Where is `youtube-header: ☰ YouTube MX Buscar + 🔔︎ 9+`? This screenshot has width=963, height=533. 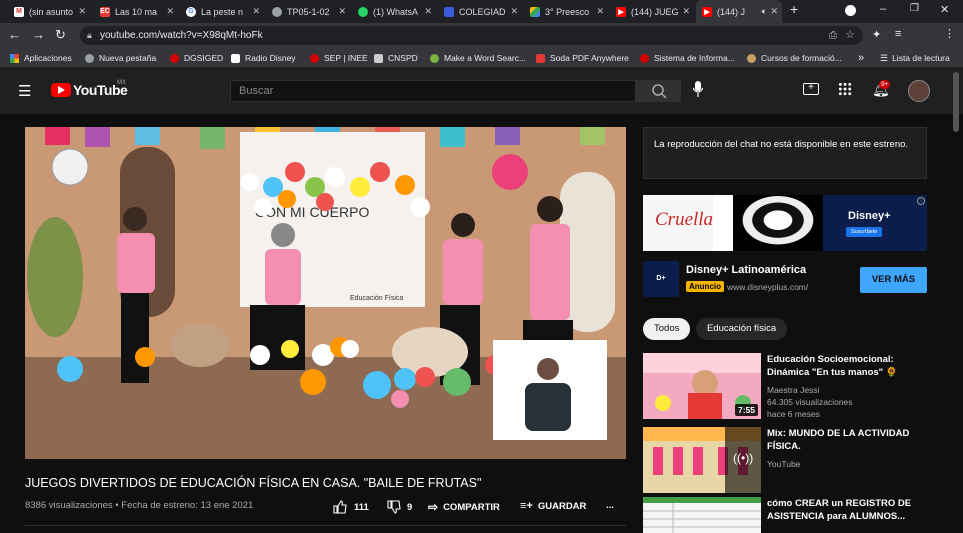
youtube-header: ☰ YouTube MX Buscar + 🔔︎ 9+ is located at coordinates (481, 91).